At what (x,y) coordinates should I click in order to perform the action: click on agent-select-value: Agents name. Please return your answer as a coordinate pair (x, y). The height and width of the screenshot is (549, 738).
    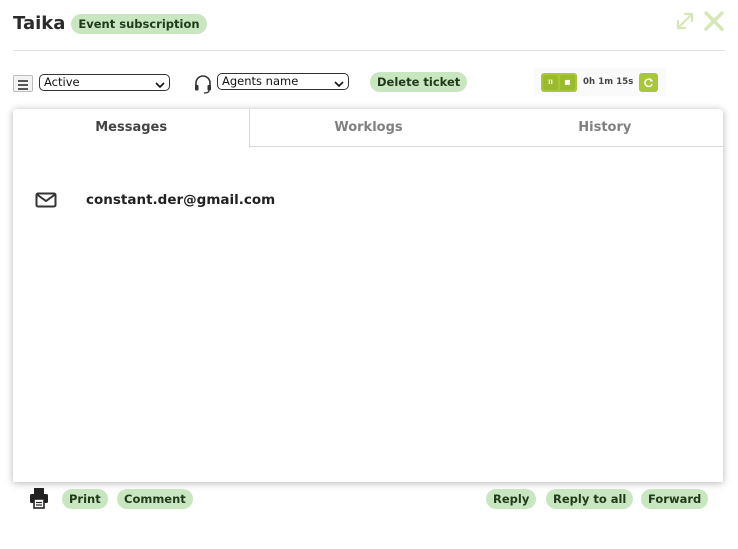
    Looking at the image, I should click on (260, 81).